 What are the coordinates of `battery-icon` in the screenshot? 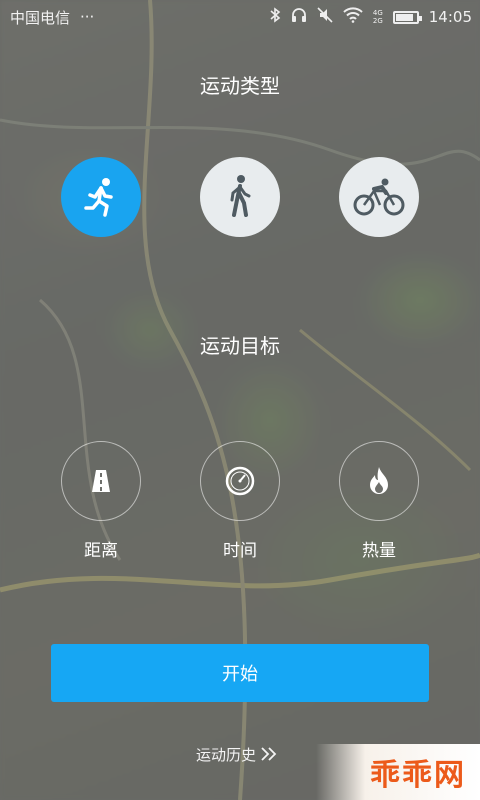 It's located at (407, 17).